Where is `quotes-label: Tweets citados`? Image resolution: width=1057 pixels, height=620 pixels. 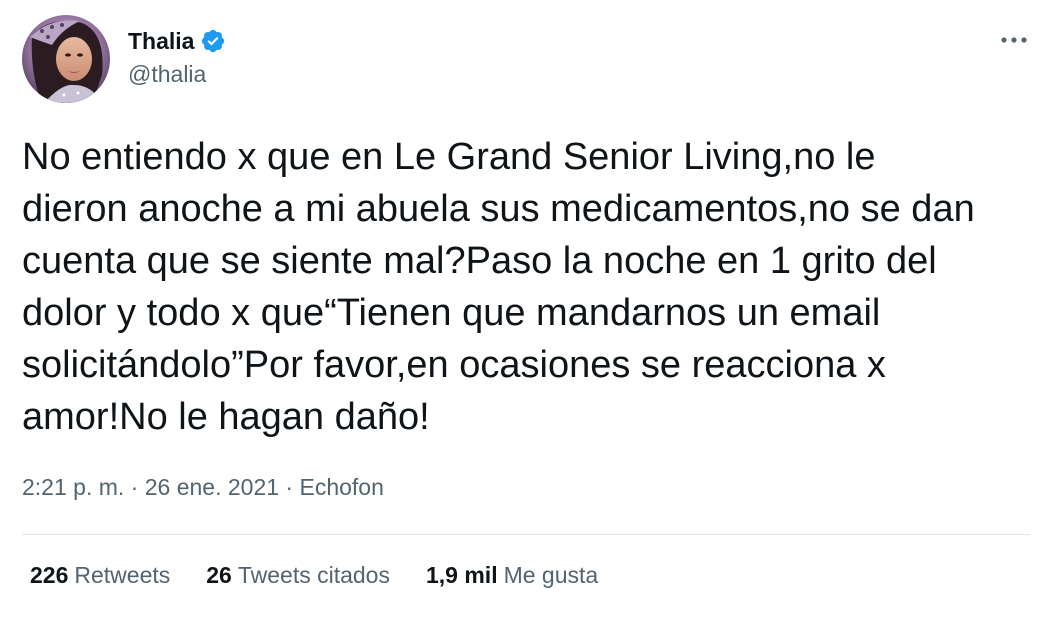
quotes-label: Tweets citados is located at coordinates (313, 575).